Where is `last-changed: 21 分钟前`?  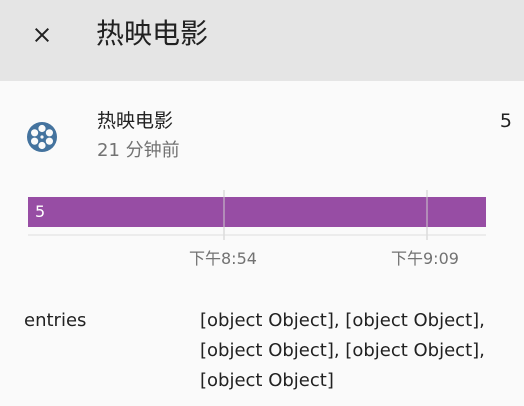 last-changed: 21 分钟前 is located at coordinates (138, 150).